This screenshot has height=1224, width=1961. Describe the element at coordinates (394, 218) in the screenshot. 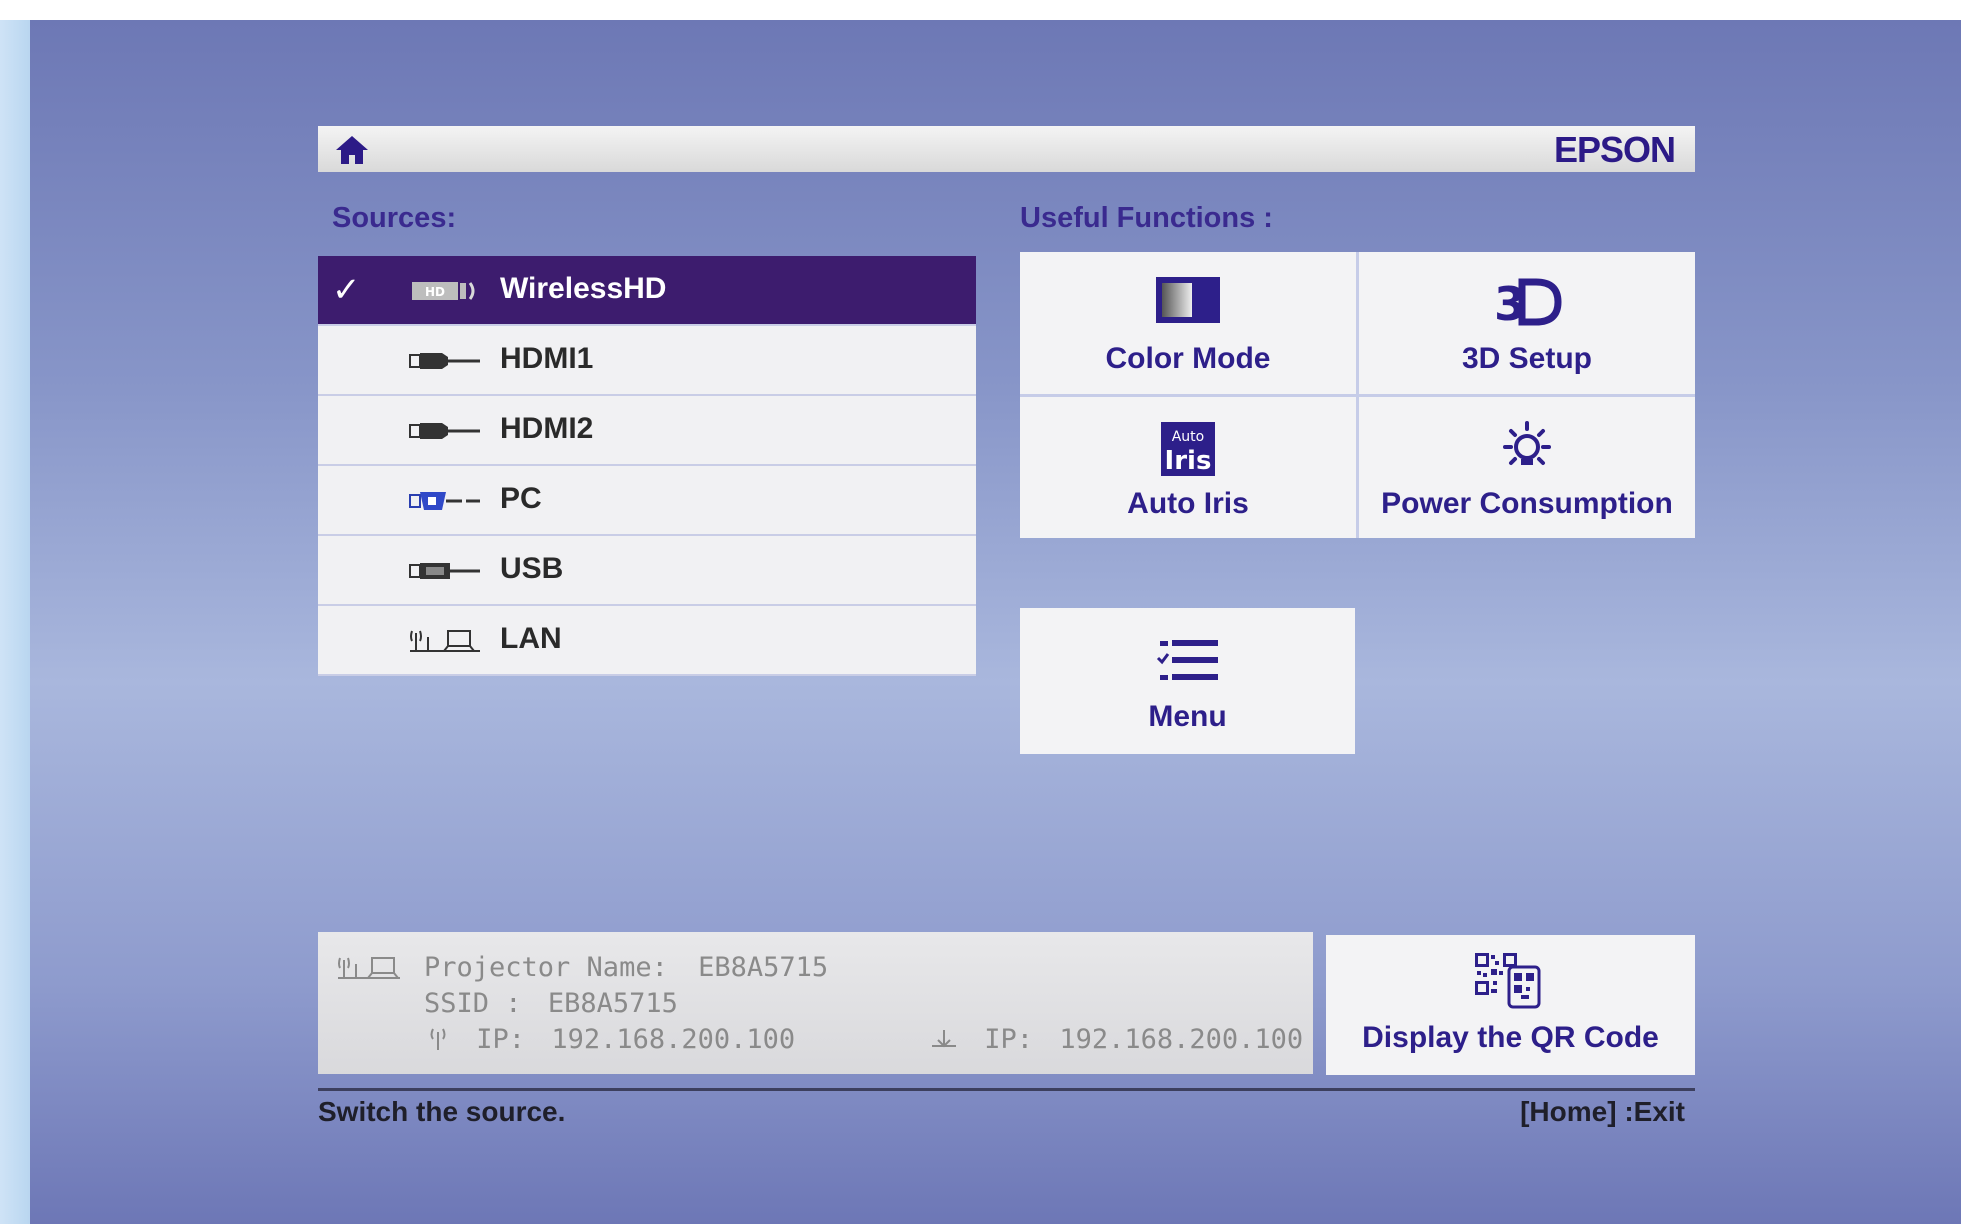

I see `sources-heading: Sources:` at that location.